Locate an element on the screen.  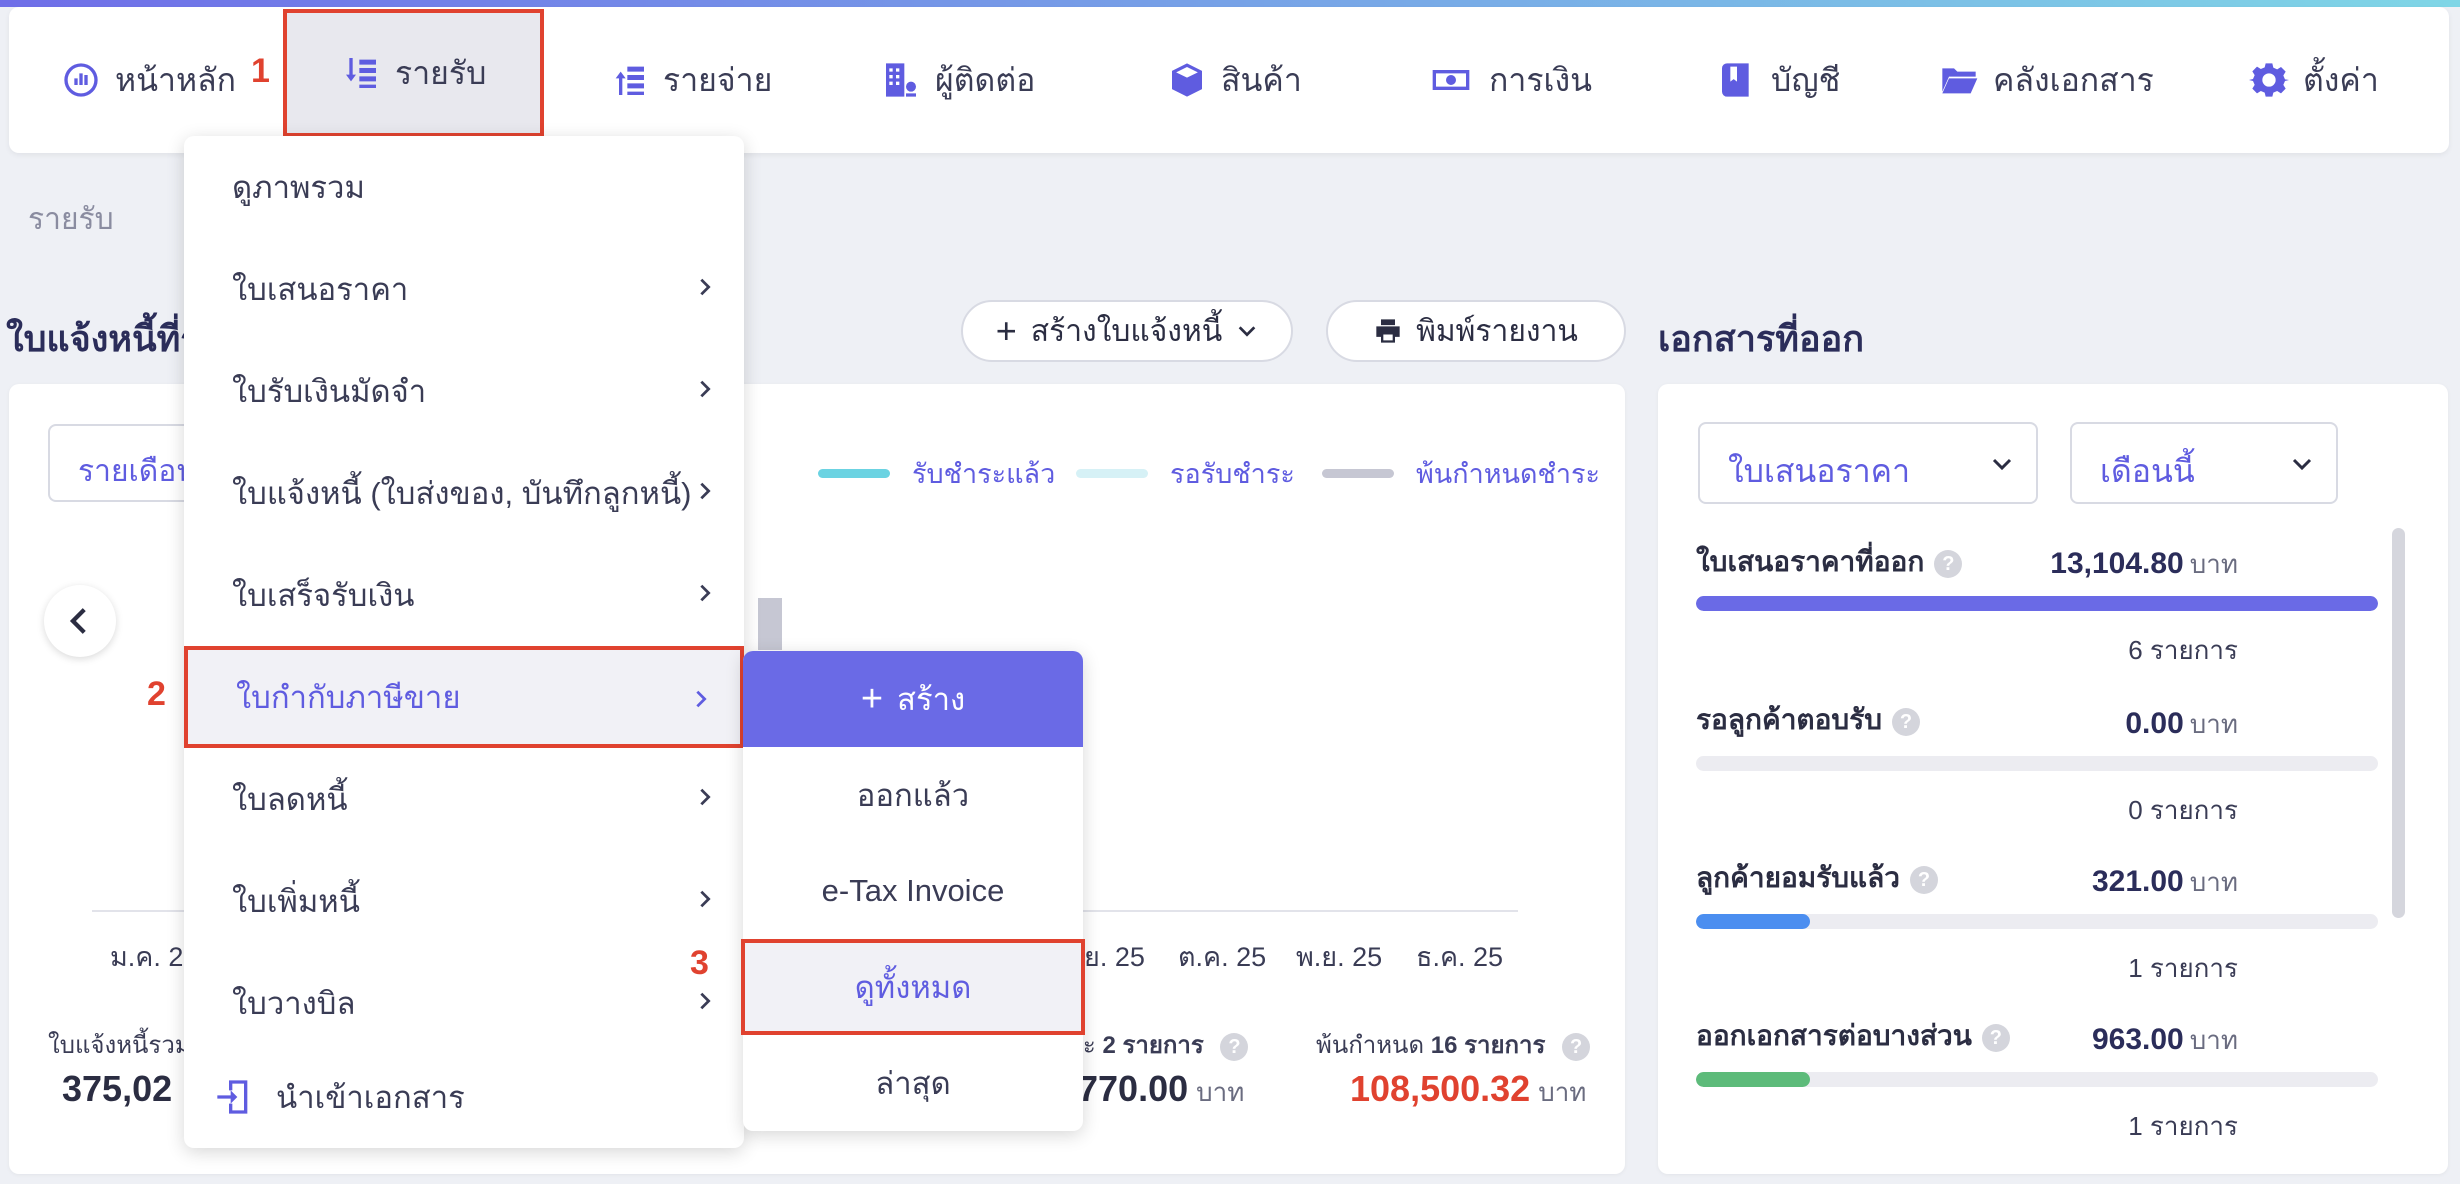
folder-icon is located at coordinates (1960, 81).